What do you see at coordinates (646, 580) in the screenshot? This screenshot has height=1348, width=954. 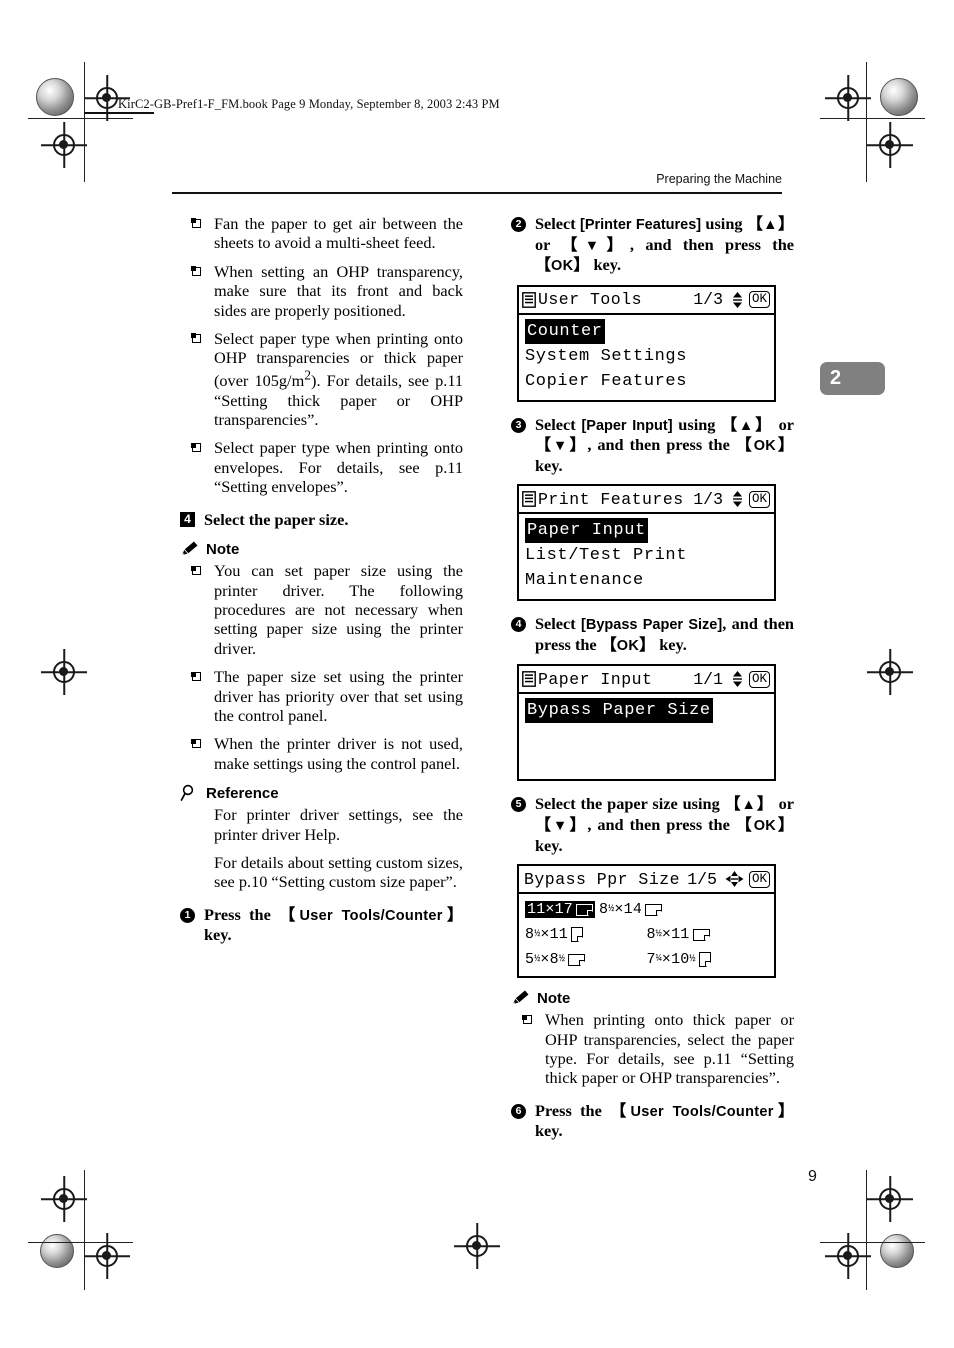 I see `lcd-row-wrapper: Maintenance` at bounding box center [646, 580].